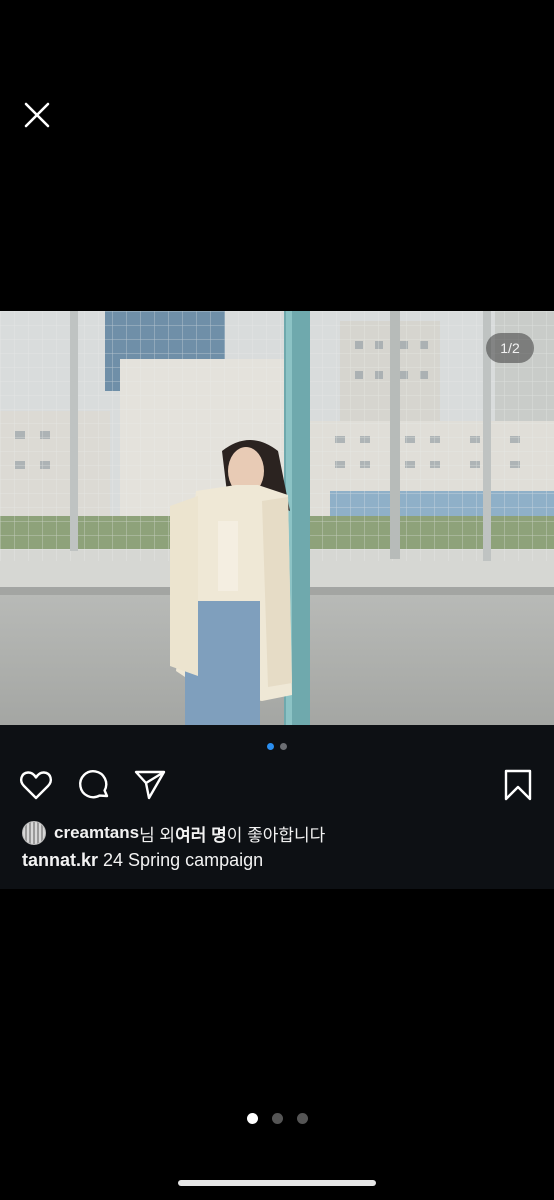 Image resolution: width=554 pixels, height=1200 pixels. Describe the element at coordinates (96, 833) in the screenshot. I see `liker-username: creamtans` at that location.